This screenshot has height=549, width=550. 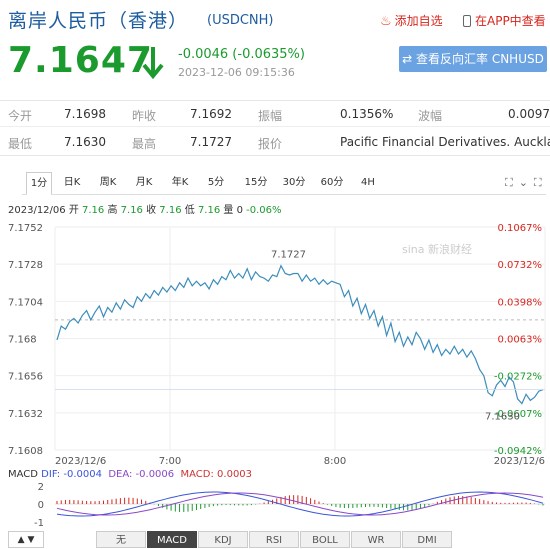 I want to click on expand-icon: ⛶, so click(x=512, y=182).